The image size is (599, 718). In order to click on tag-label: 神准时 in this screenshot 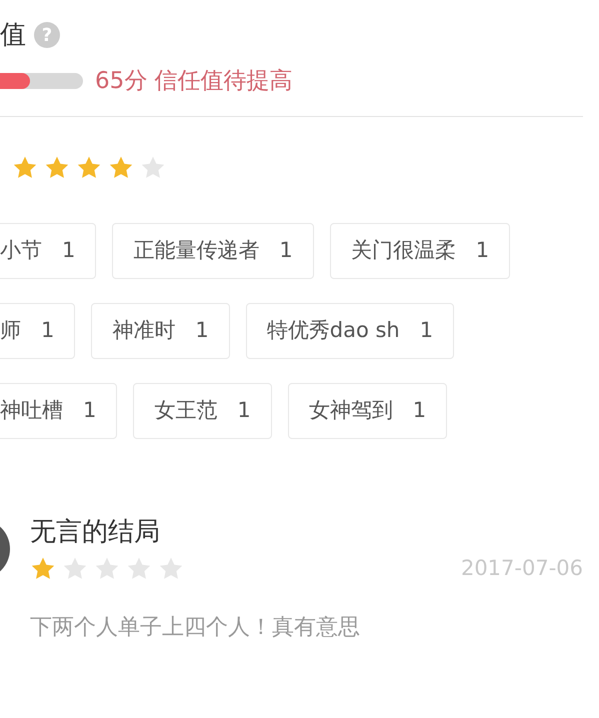, I will do `click(144, 330)`.